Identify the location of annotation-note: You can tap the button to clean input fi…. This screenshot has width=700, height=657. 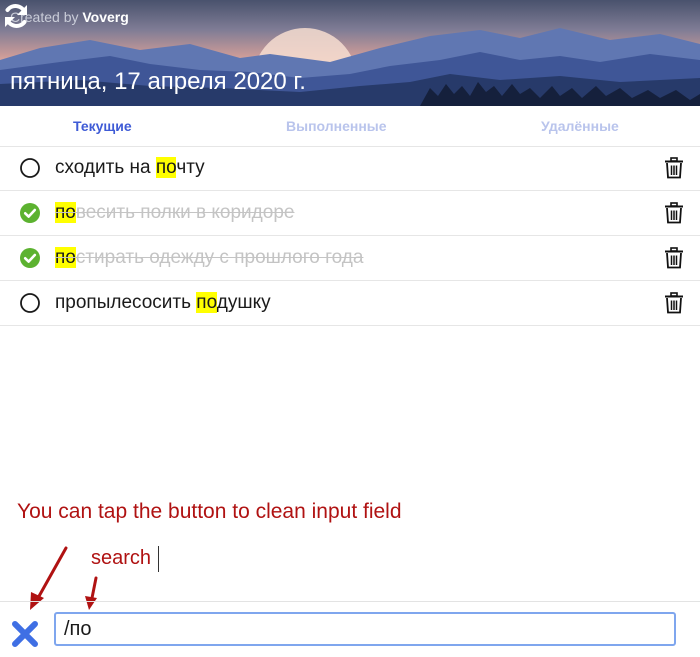
(209, 511).